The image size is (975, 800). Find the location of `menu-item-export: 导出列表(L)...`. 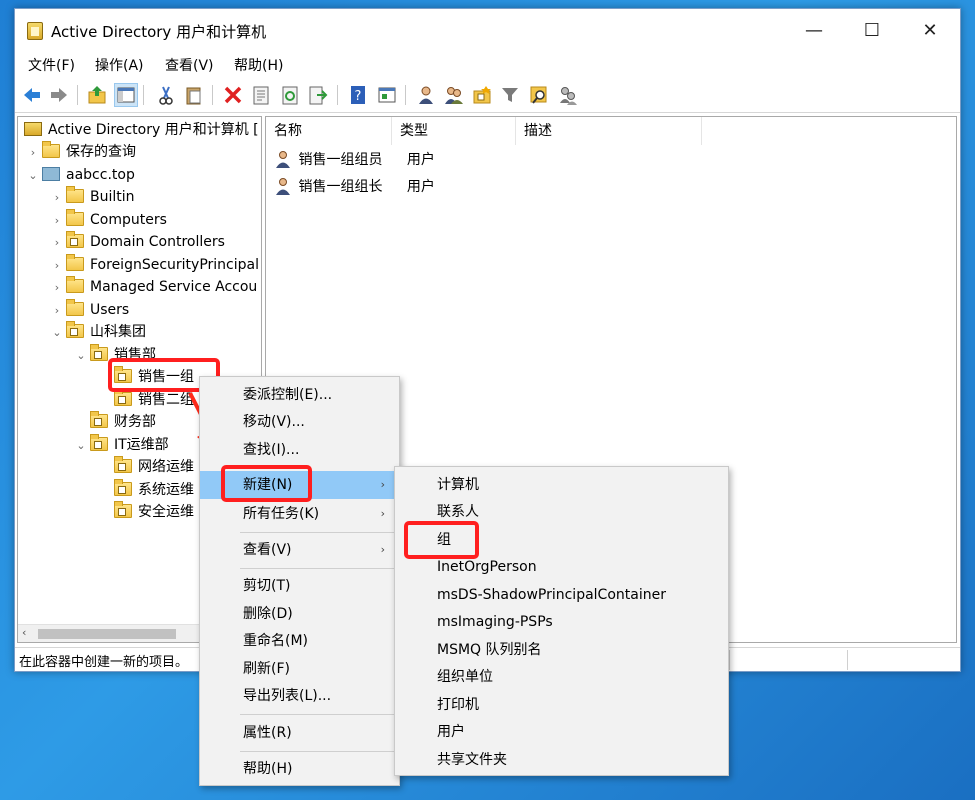

menu-item-export: 导出列表(L)... is located at coordinates (299, 696).